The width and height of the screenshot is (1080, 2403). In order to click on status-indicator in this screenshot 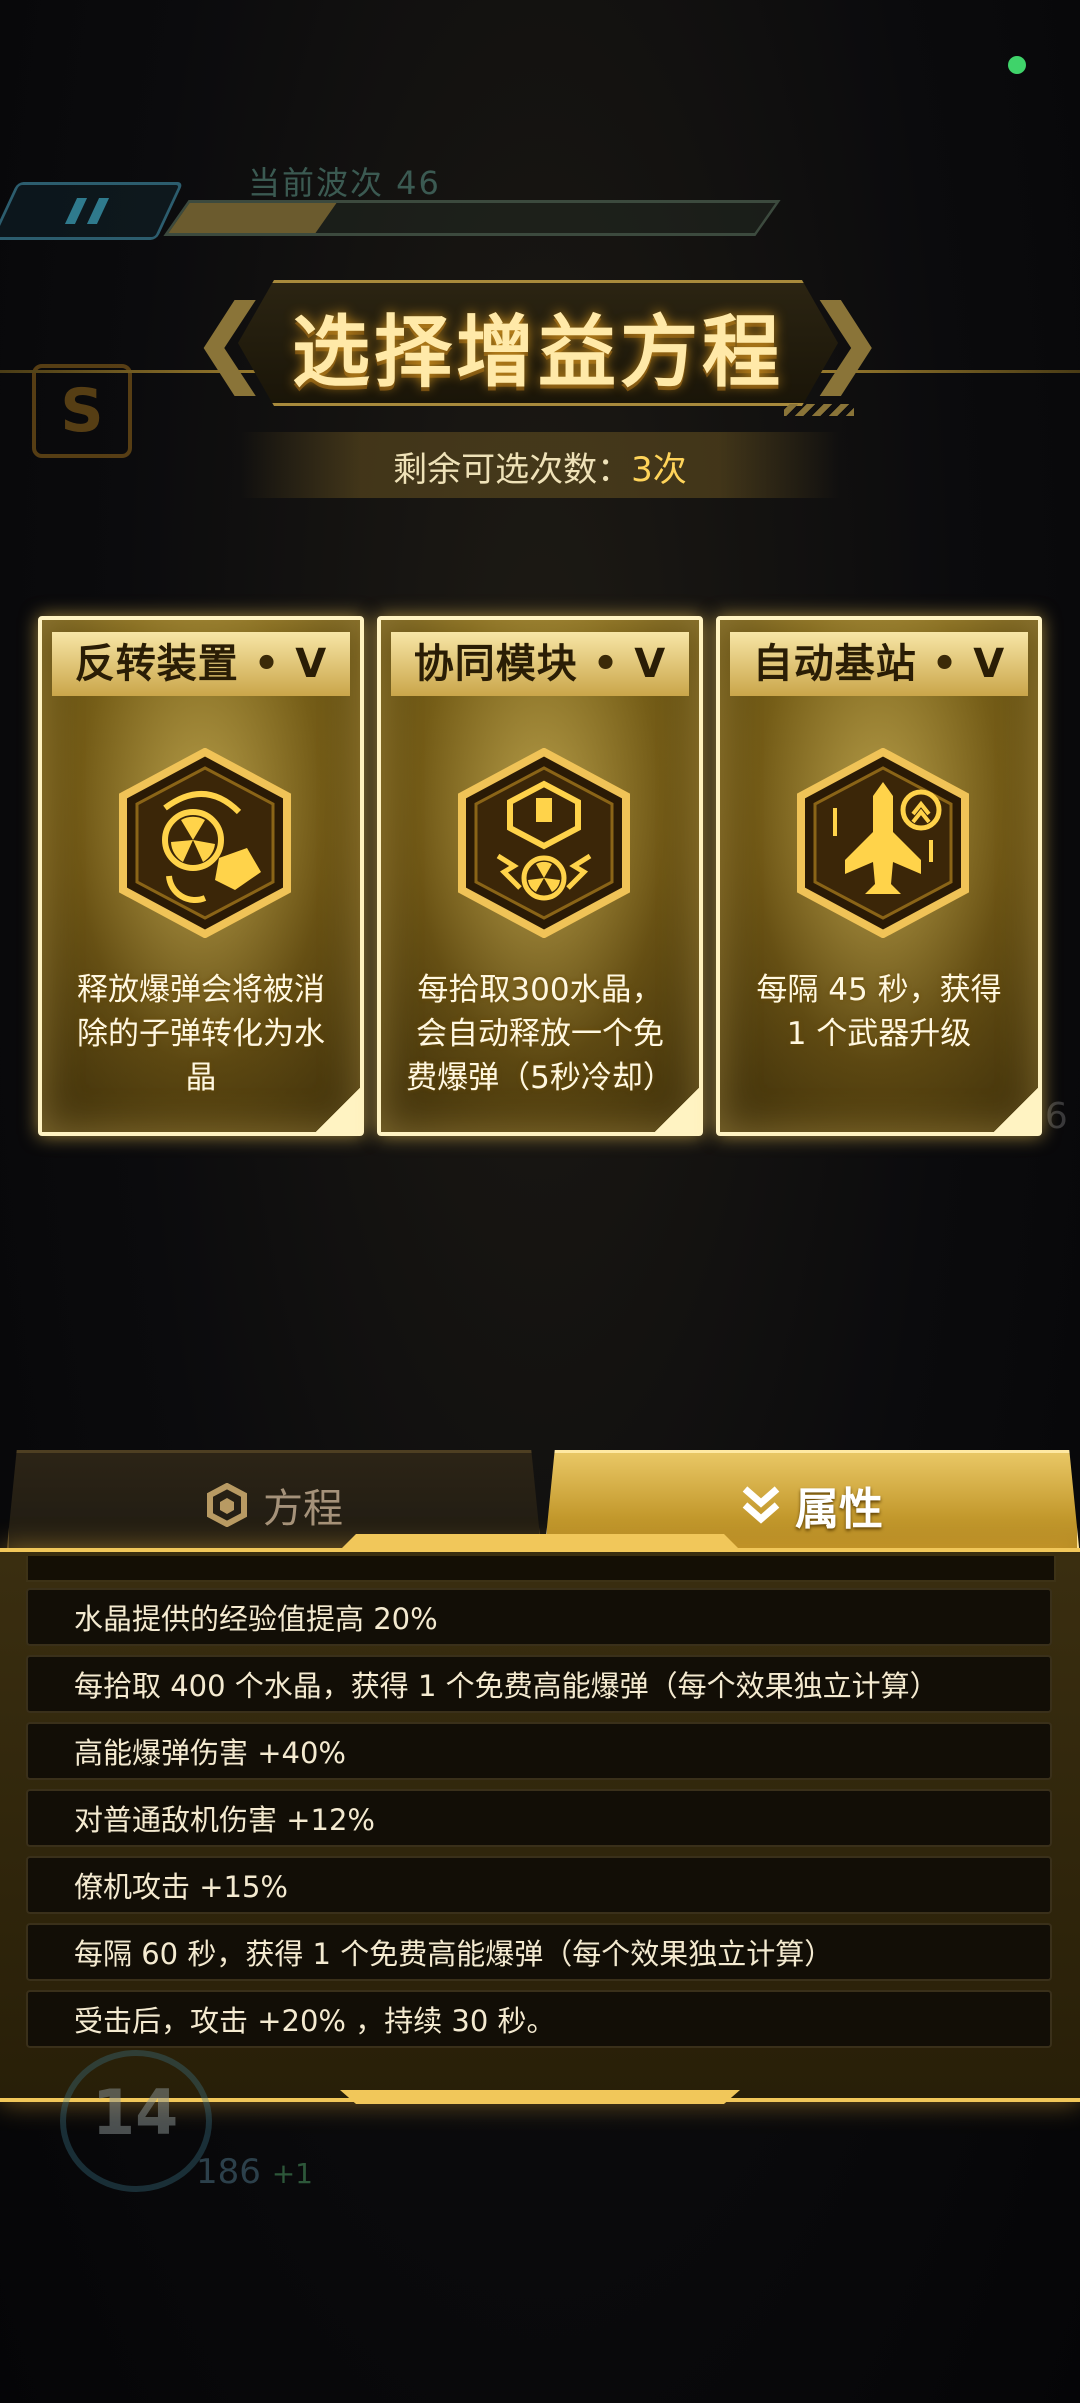, I will do `click(1017, 65)`.